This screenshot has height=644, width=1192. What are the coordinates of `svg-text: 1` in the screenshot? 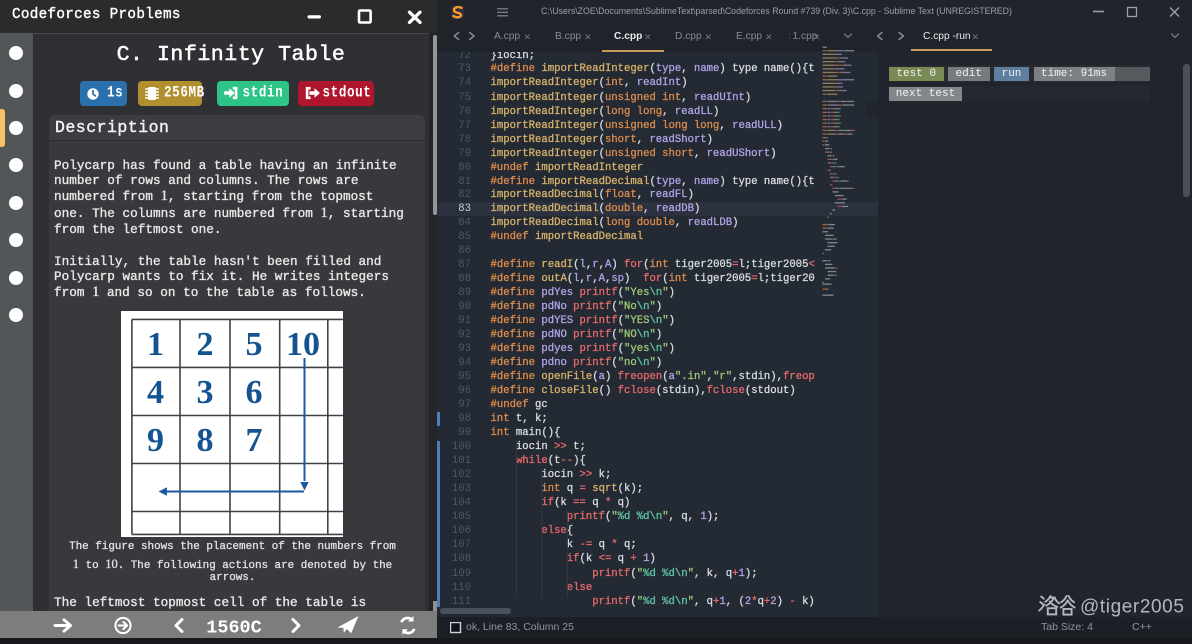 It's located at (155, 344).